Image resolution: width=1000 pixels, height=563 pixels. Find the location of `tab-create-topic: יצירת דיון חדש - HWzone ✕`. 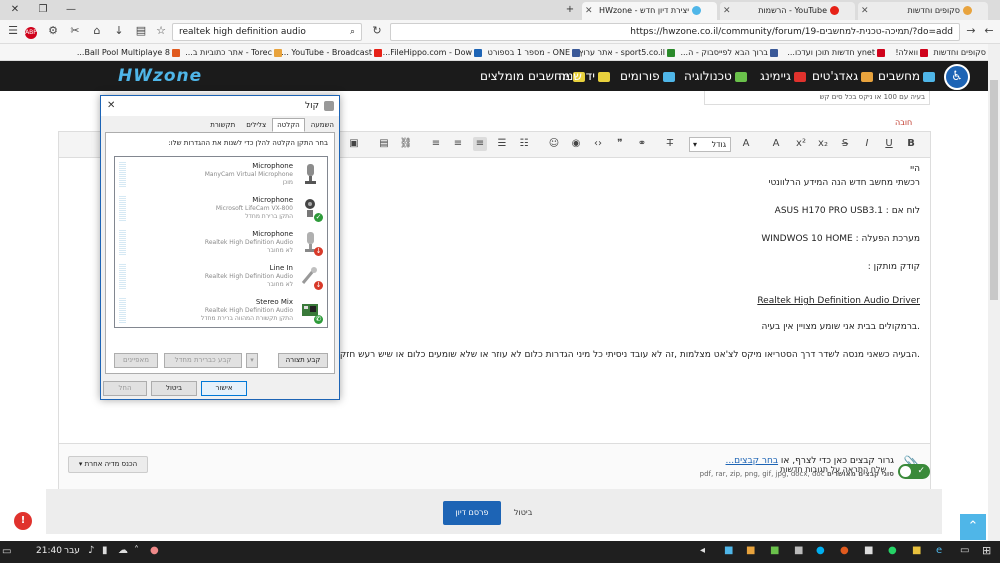

tab-create-topic: יצירת דיון חדש - HWzone ✕ is located at coordinates (649, 11).